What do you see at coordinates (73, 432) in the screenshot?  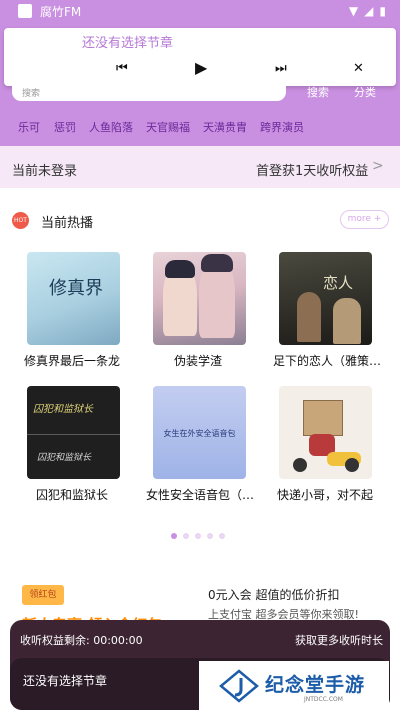 I see `cover-image: 囚犯和监狱长 囚犯和监狱长` at bounding box center [73, 432].